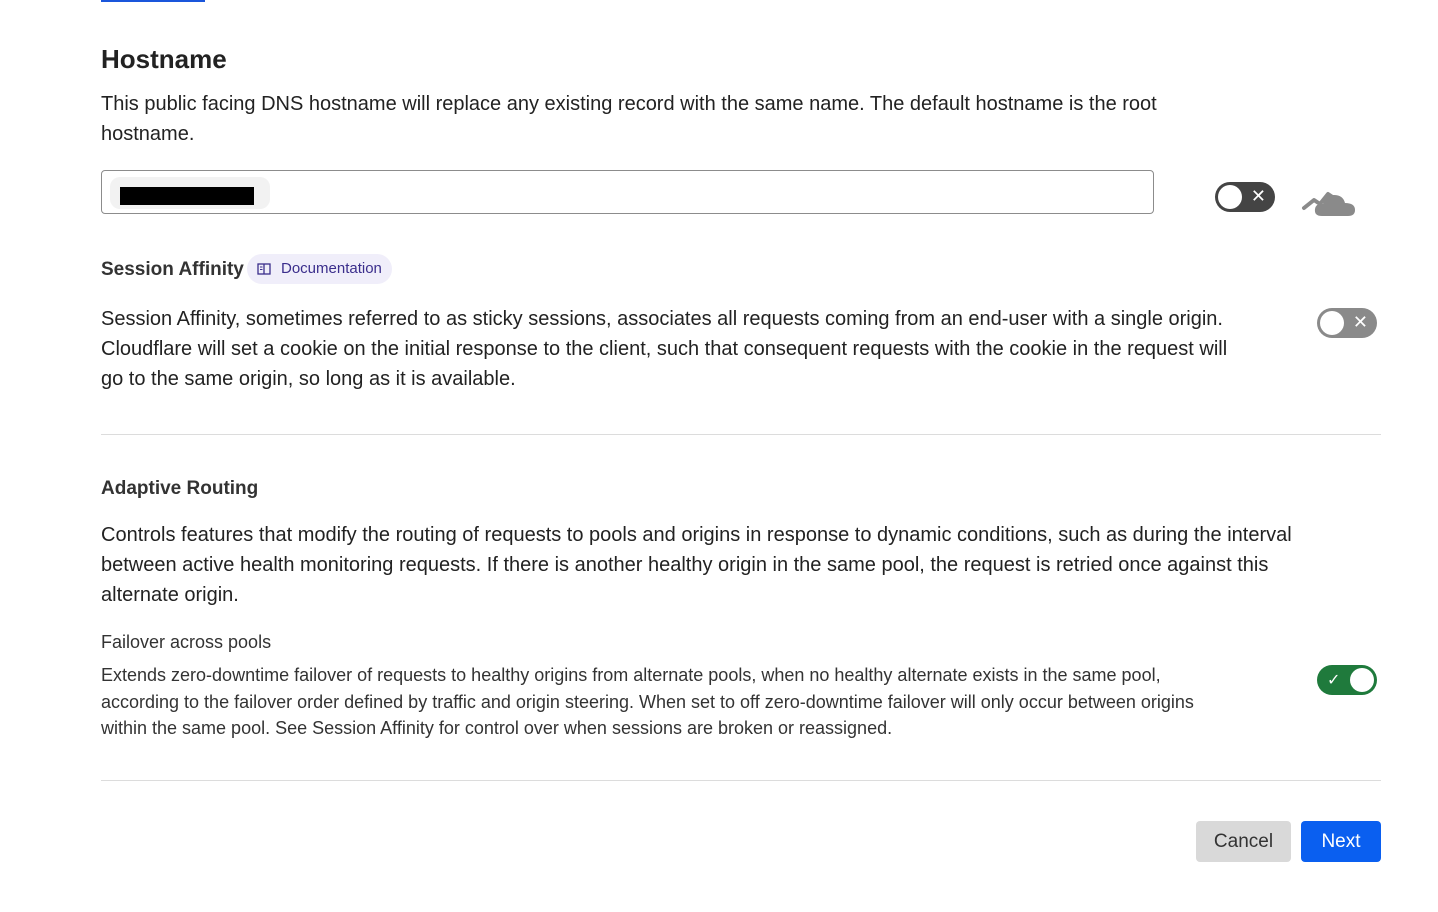 Image resolution: width=1438 pixels, height=912 pixels. I want to click on documentation-label: Documentation, so click(331, 268).